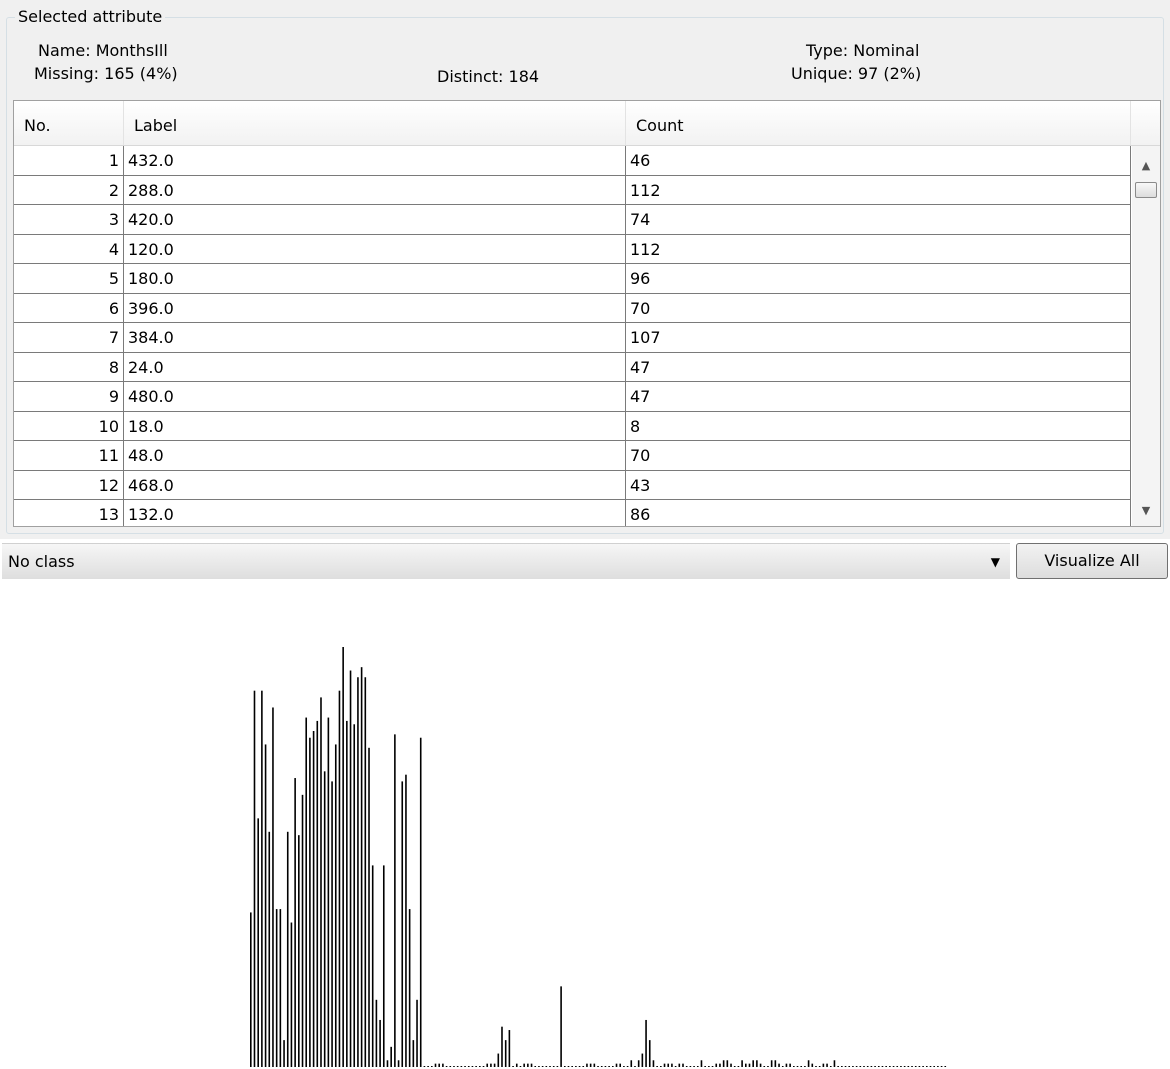 Image resolution: width=1170 pixels, height=1069 pixels. I want to click on cell-label: 180.0, so click(375, 279).